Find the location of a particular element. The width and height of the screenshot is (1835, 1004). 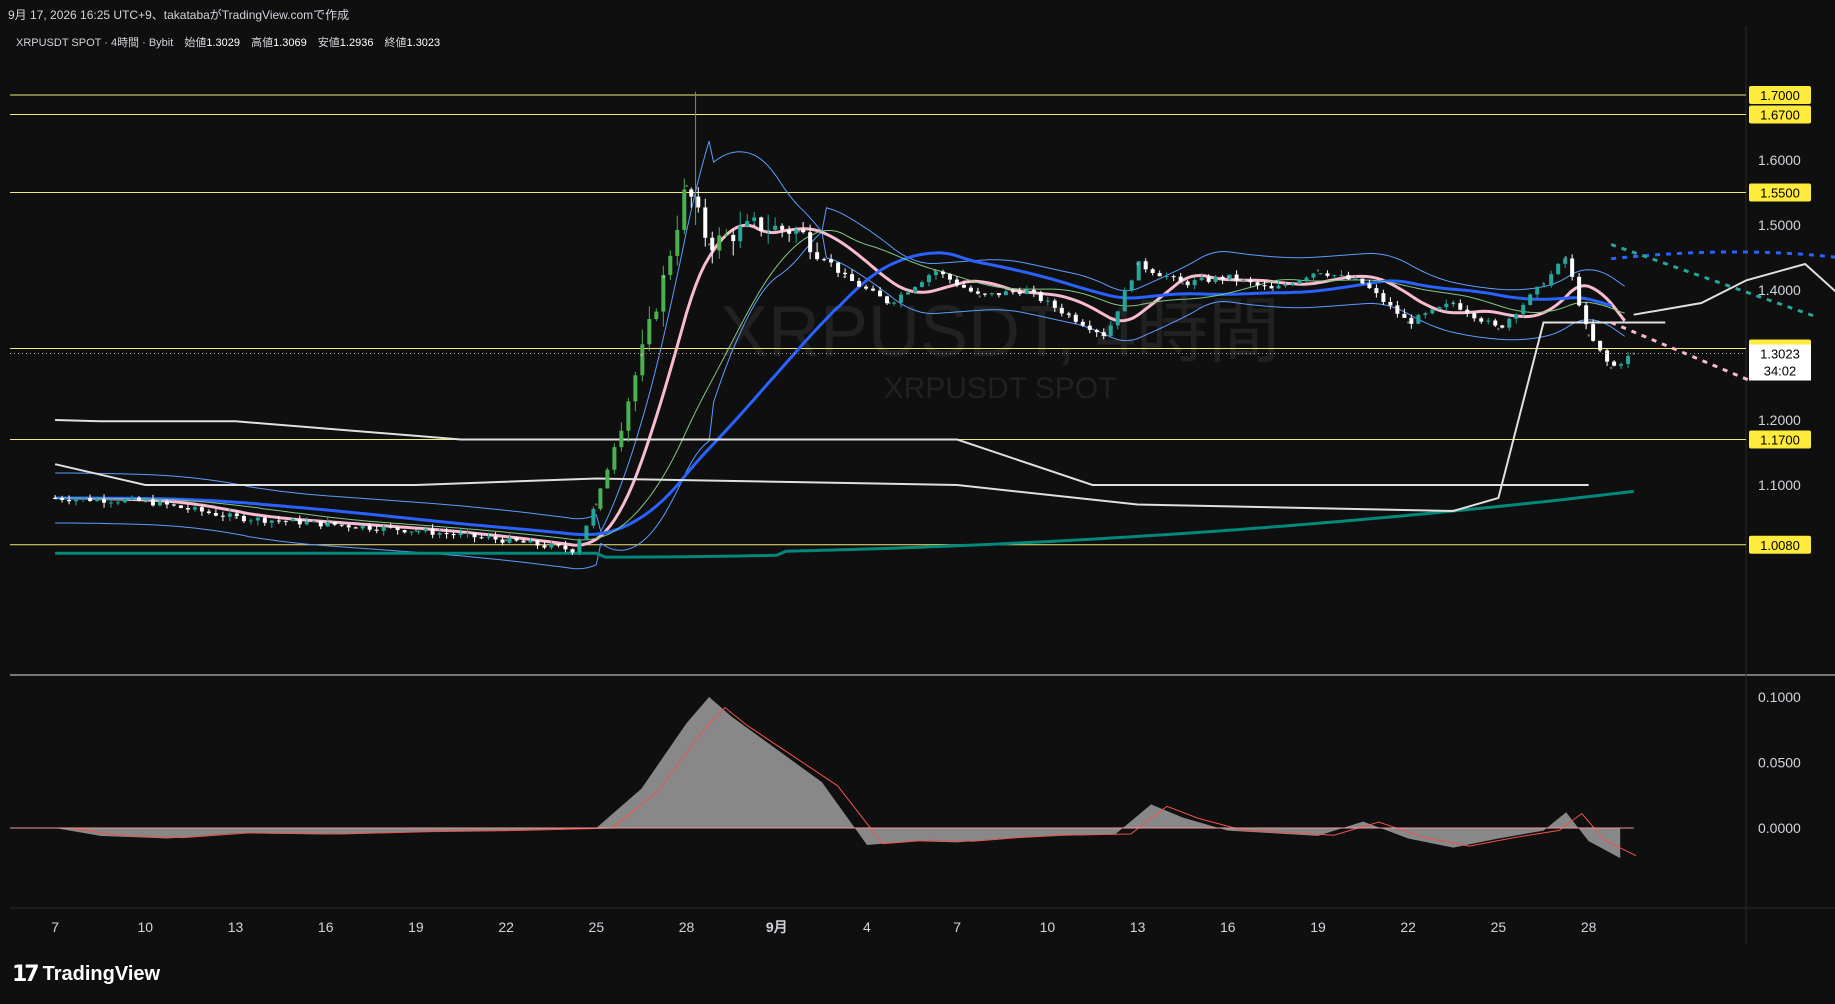

time-tick-label: 22 is located at coordinates (1408, 927).